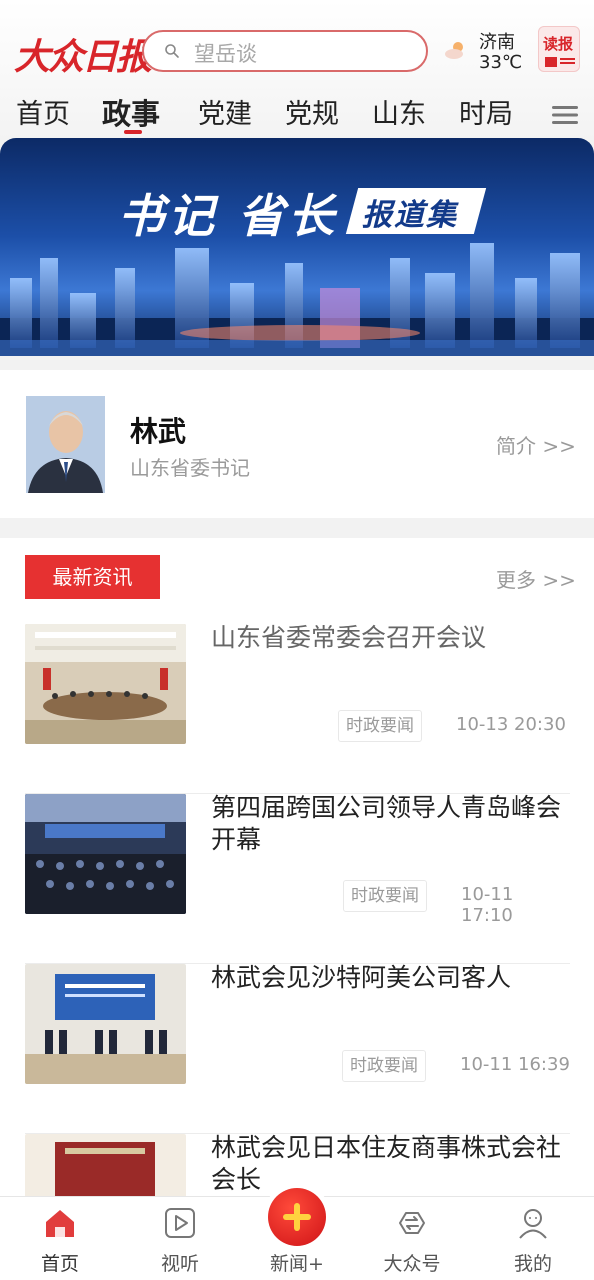  What do you see at coordinates (60, 1238) in the screenshot?
I see `nav-home: 首页` at bounding box center [60, 1238].